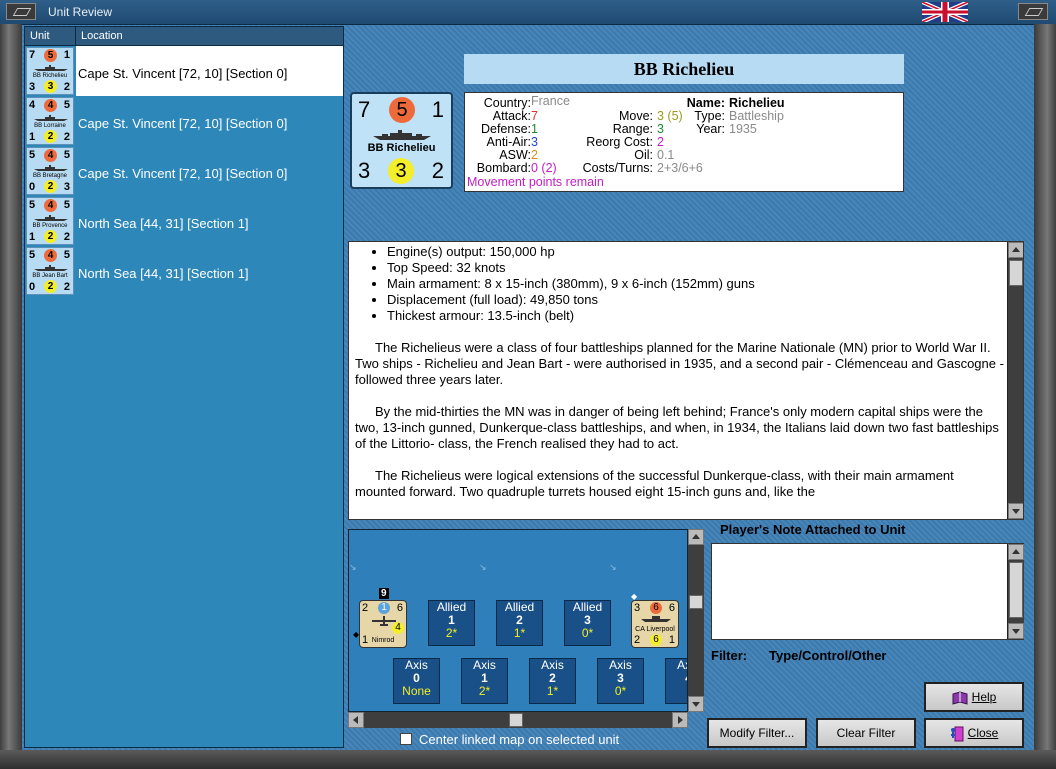  What do you see at coordinates (484, 681) in the screenshot?
I see `axis-stack-1: Axis 1 2*` at bounding box center [484, 681].